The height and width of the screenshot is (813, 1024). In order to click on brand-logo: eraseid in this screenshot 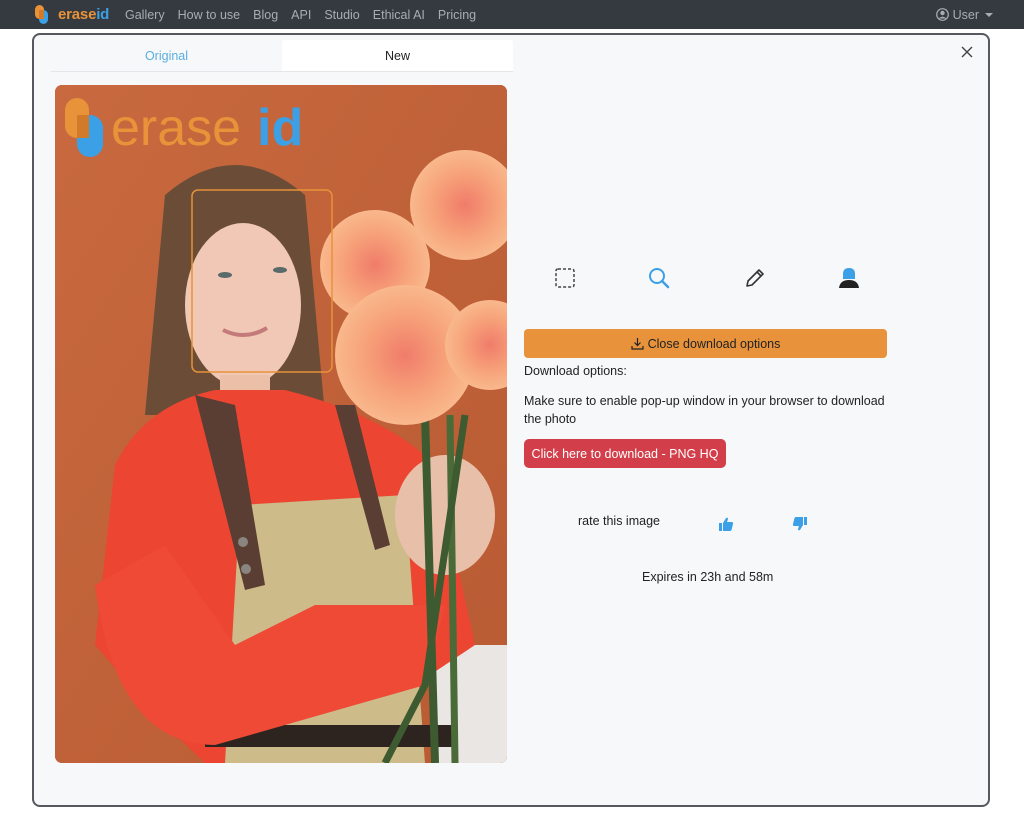, I will do `click(71, 14)`.